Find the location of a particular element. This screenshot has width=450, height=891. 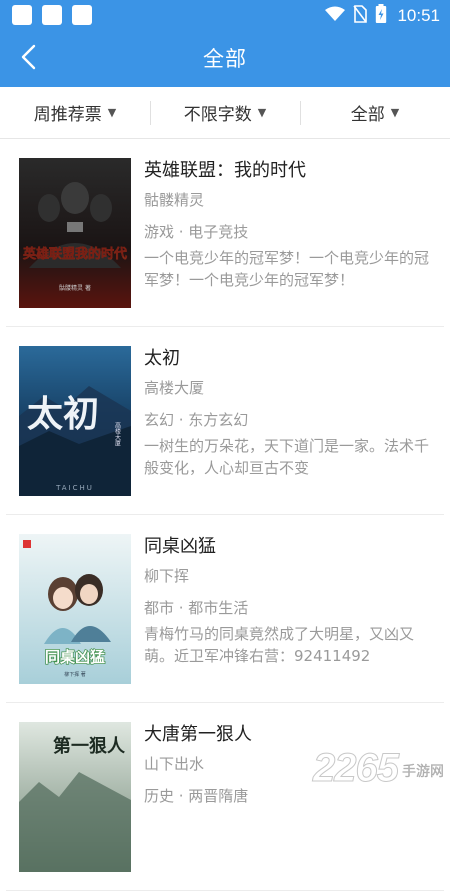

watermark-logo: 2265 手游网 is located at coordinates (378, 768).